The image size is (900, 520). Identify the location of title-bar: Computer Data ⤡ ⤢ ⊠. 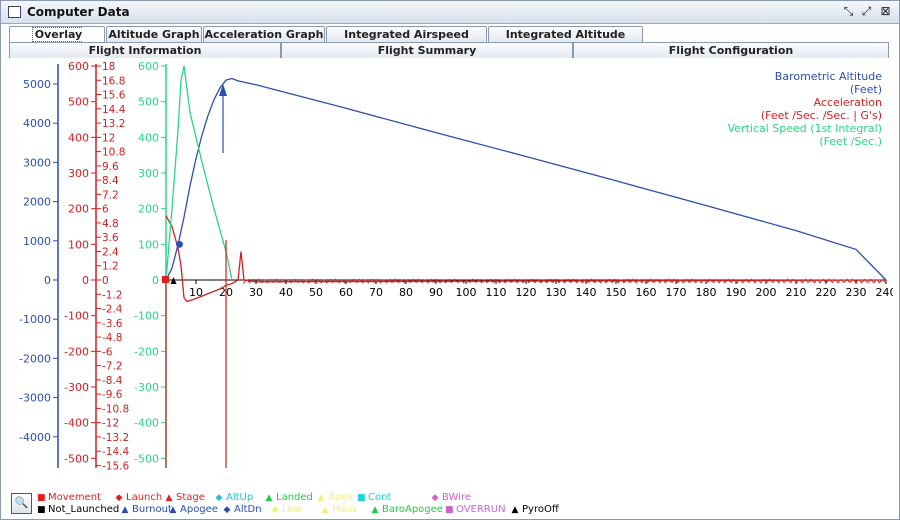
(450, 12).